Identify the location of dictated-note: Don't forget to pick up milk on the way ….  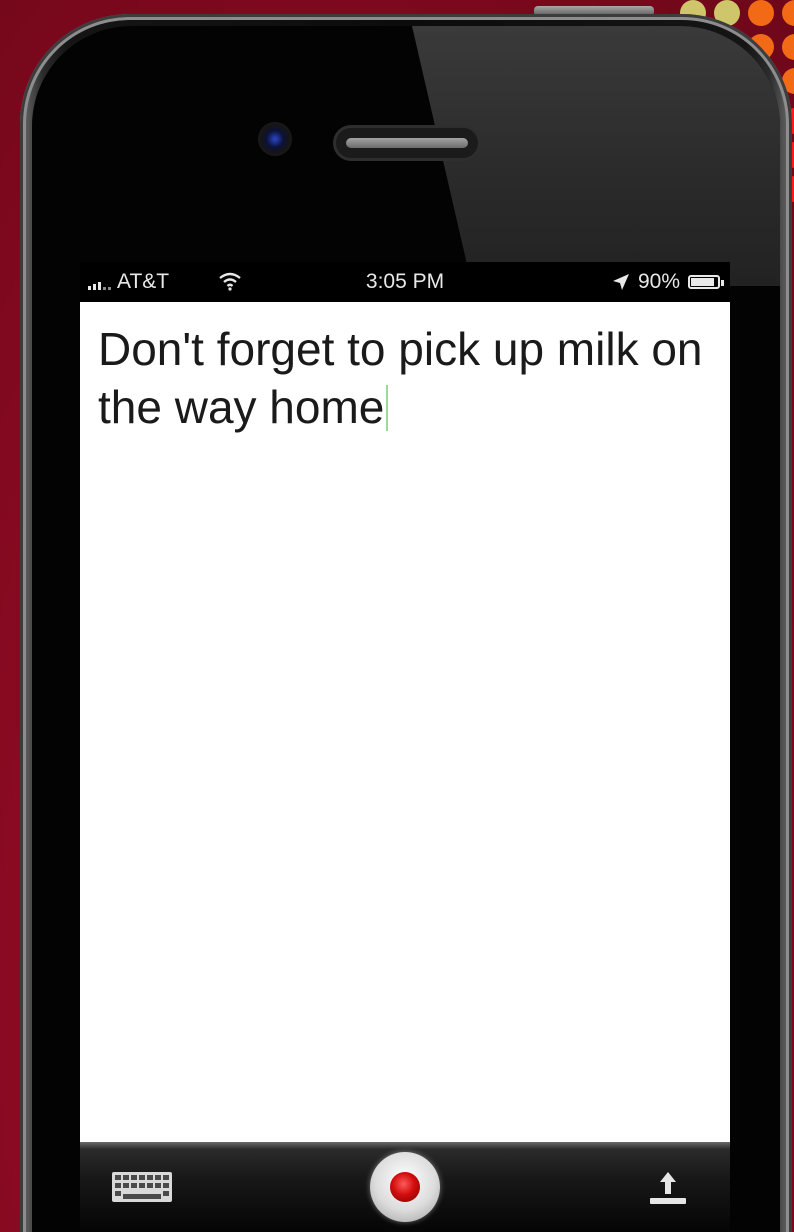
(408, 378).